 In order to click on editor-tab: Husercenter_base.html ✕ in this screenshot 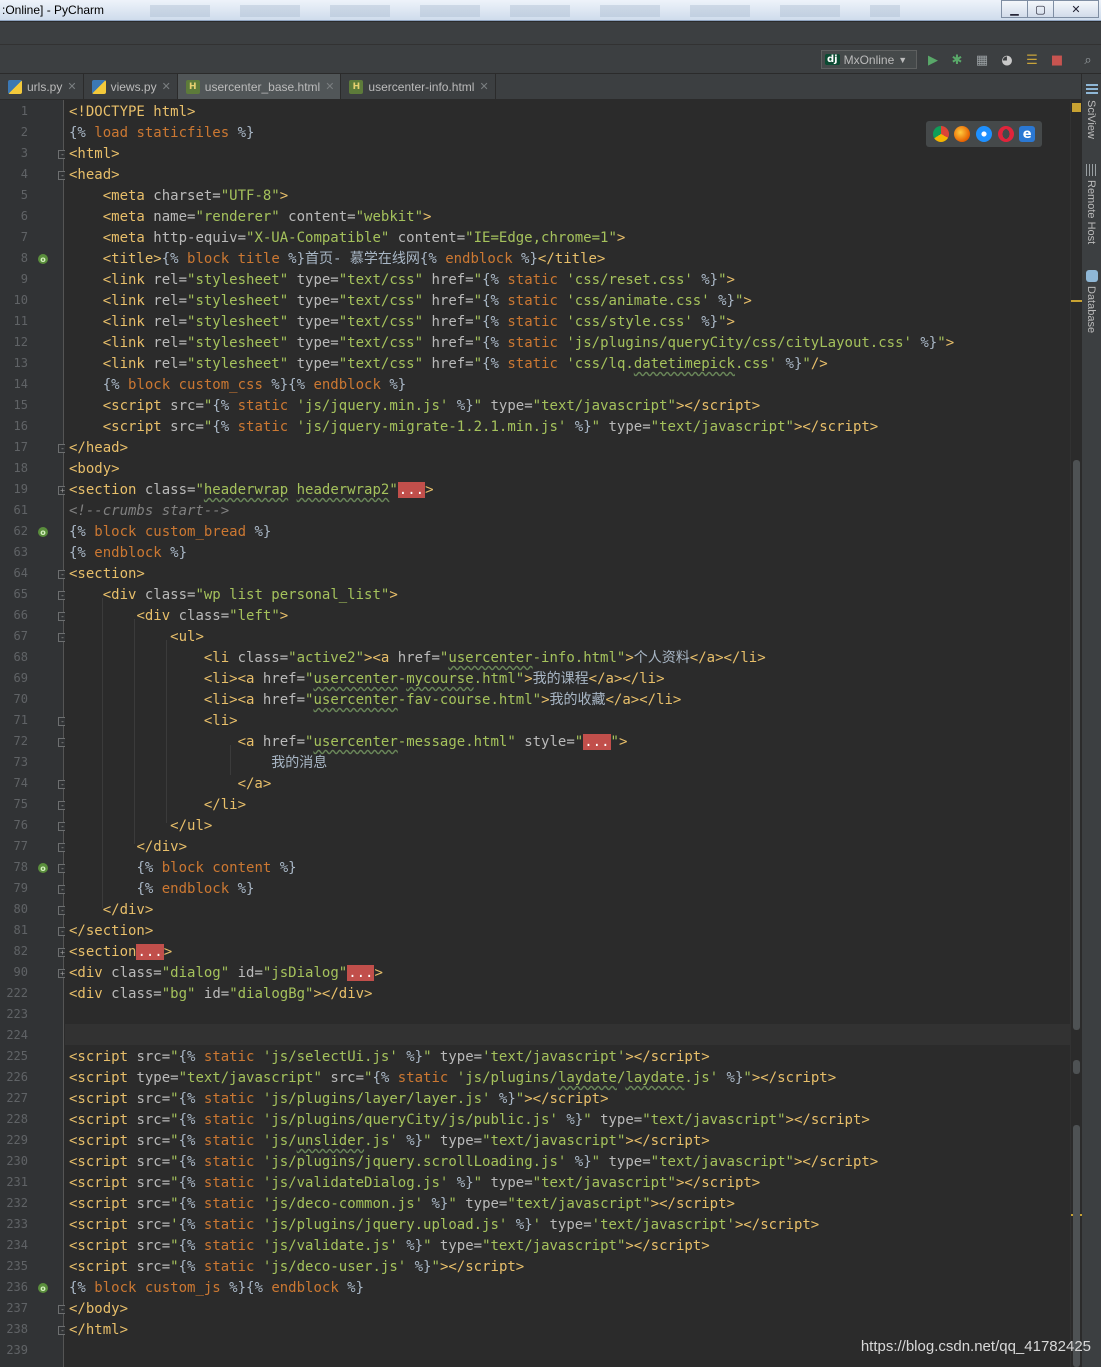, I will do `click(259, 86)`.